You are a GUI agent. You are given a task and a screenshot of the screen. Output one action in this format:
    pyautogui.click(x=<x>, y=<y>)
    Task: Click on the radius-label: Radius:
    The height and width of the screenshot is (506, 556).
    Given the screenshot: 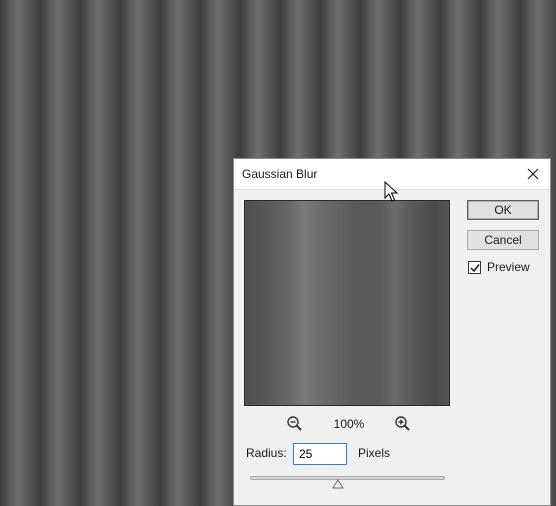 What is the action you would take?
    pyautogui.click(x=266, y=453)
    